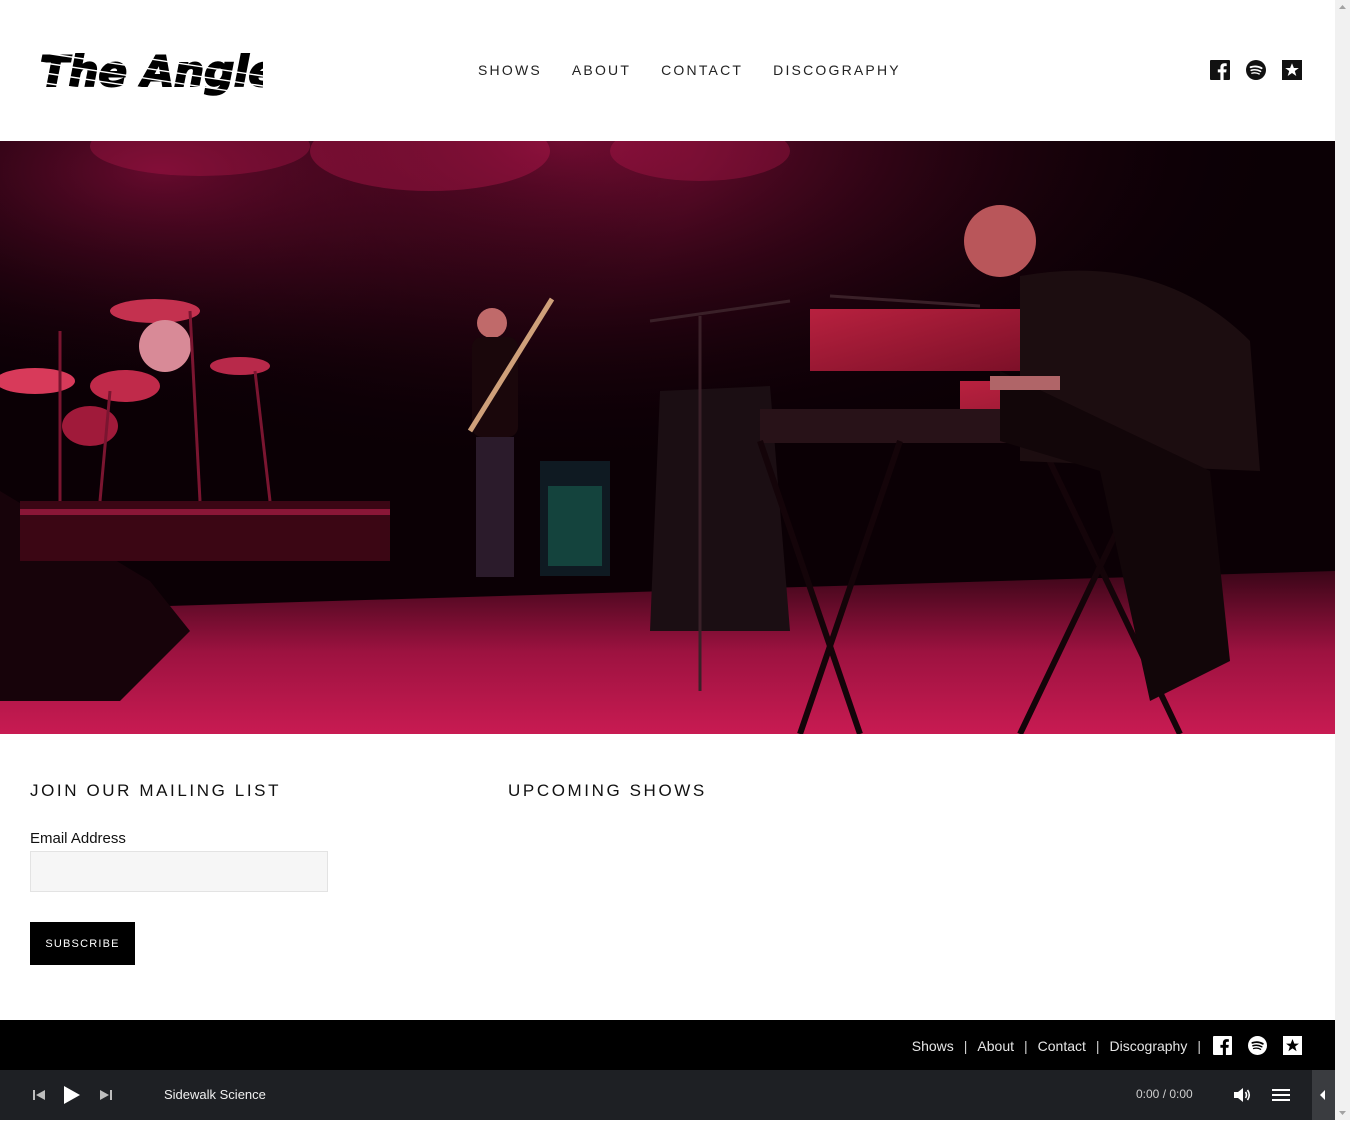 This screenshot has width=1350, height=1125. I want to click on page-scrollbar, so click(1342, 560).